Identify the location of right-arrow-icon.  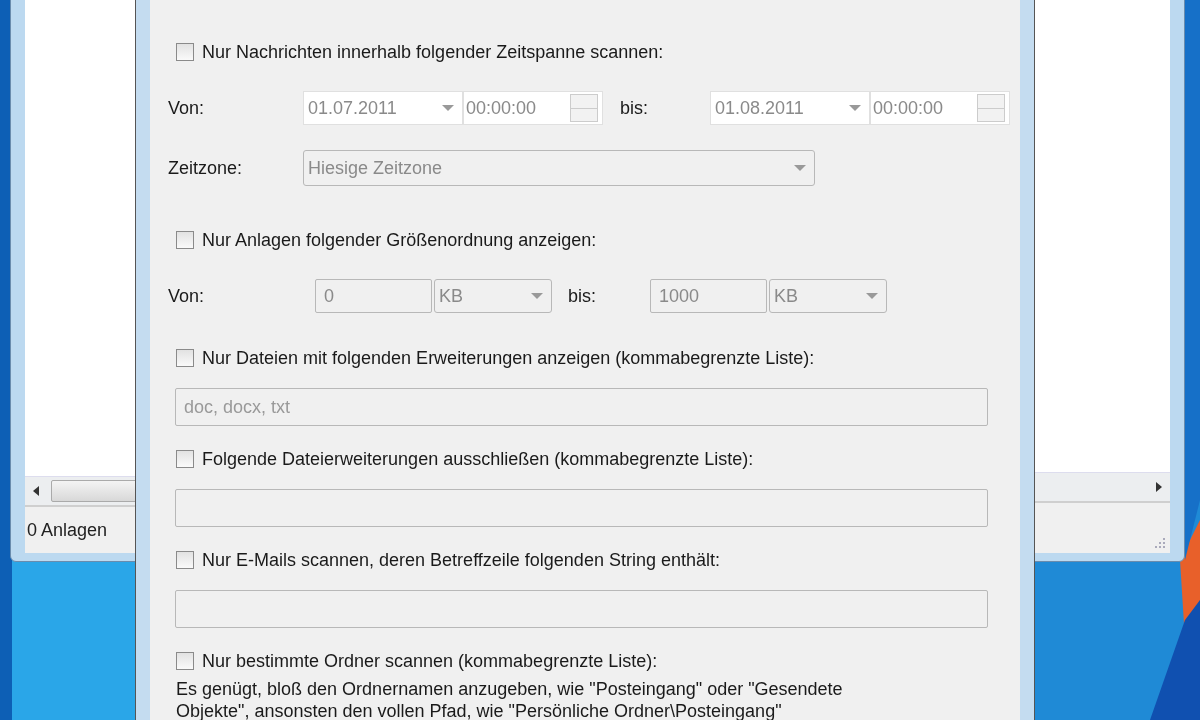
(1159, 487).